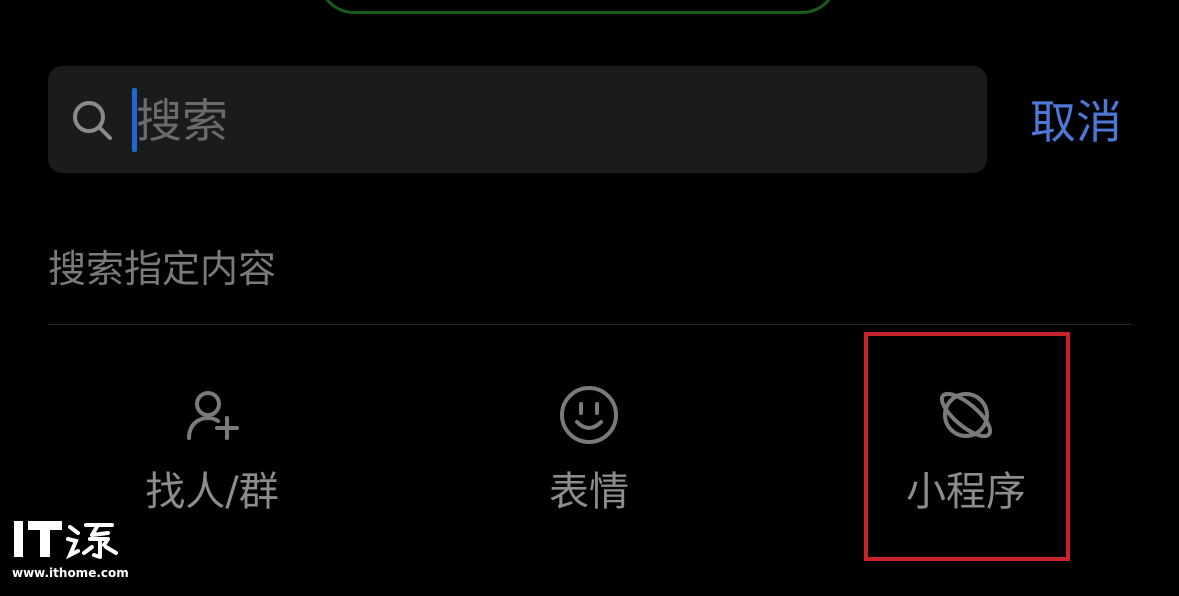 This screenshot has height=596, width=1179. I want to click on planet-icon, so click(966, 415).